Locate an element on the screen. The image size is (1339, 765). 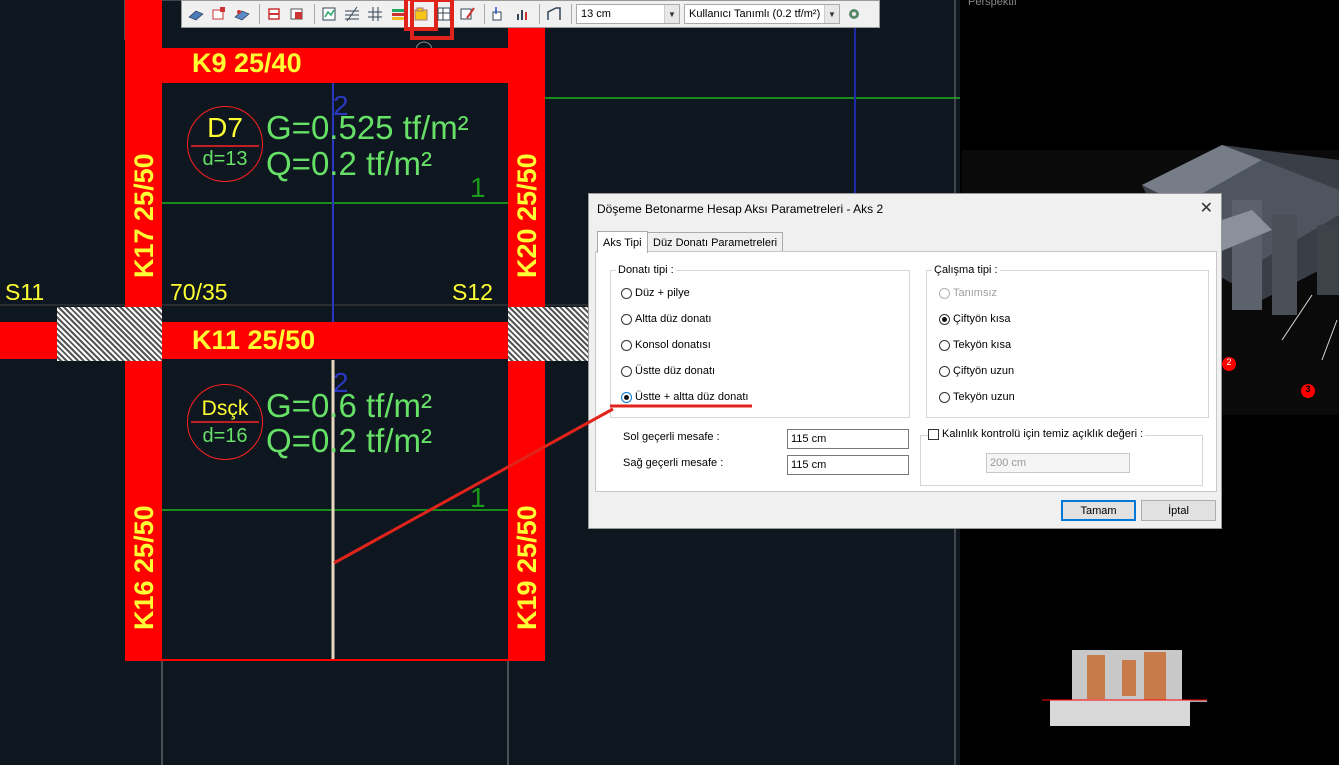
slab-dsck-name: Dsçk is located at coordinates (225, 408).